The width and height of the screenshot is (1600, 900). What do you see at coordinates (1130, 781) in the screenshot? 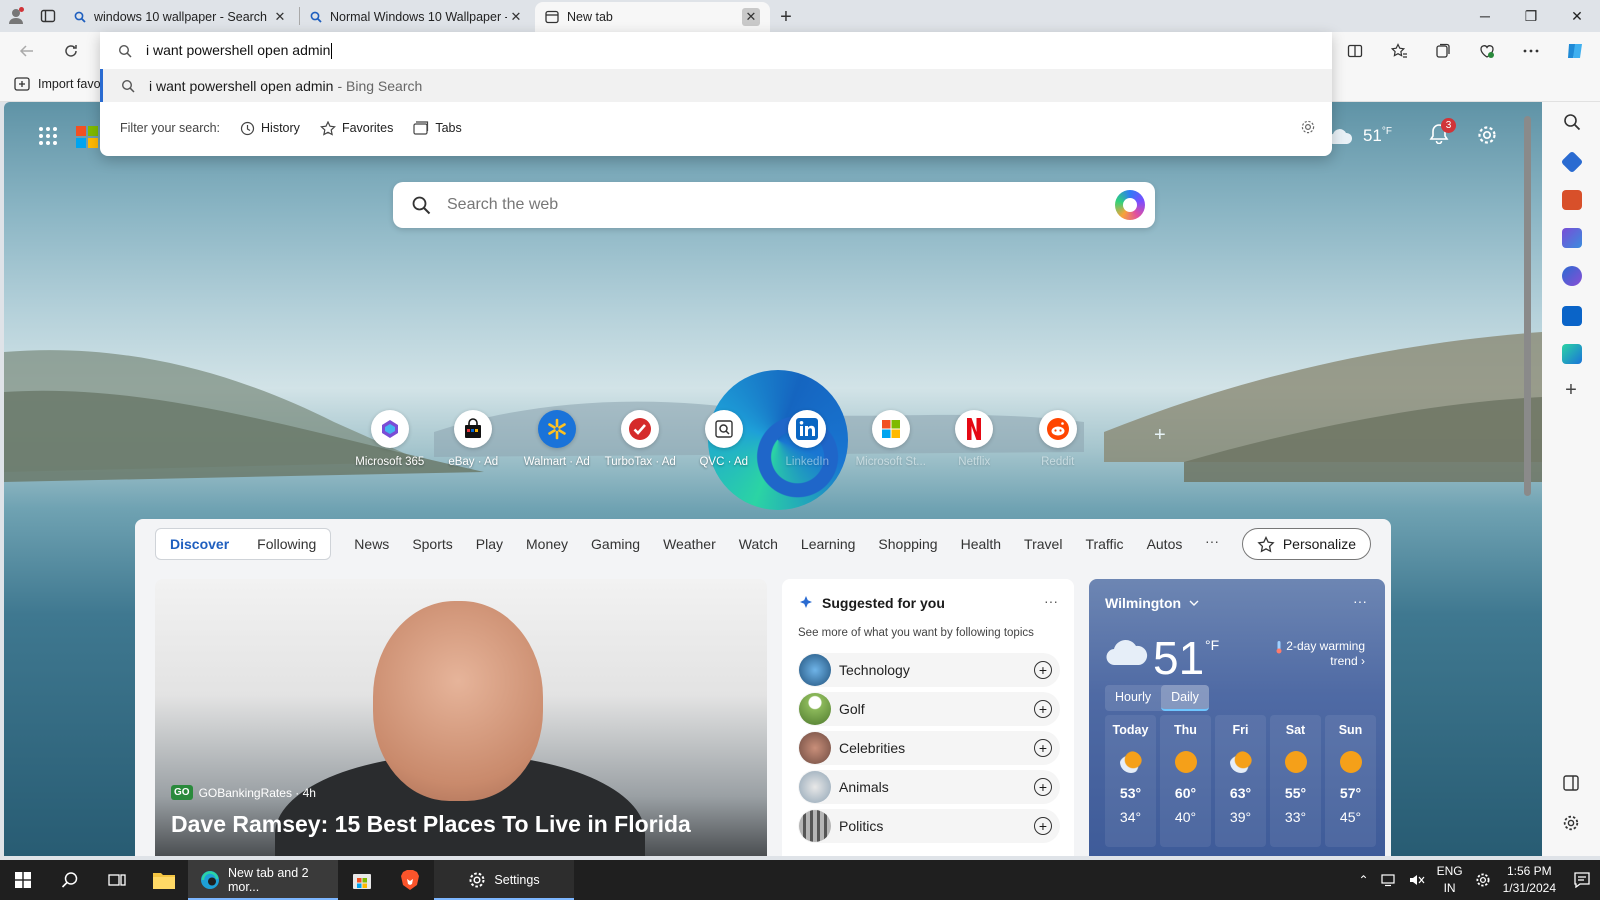
I see `forecast-day: Today 53° 34°` at bounding box center [1130, 781].